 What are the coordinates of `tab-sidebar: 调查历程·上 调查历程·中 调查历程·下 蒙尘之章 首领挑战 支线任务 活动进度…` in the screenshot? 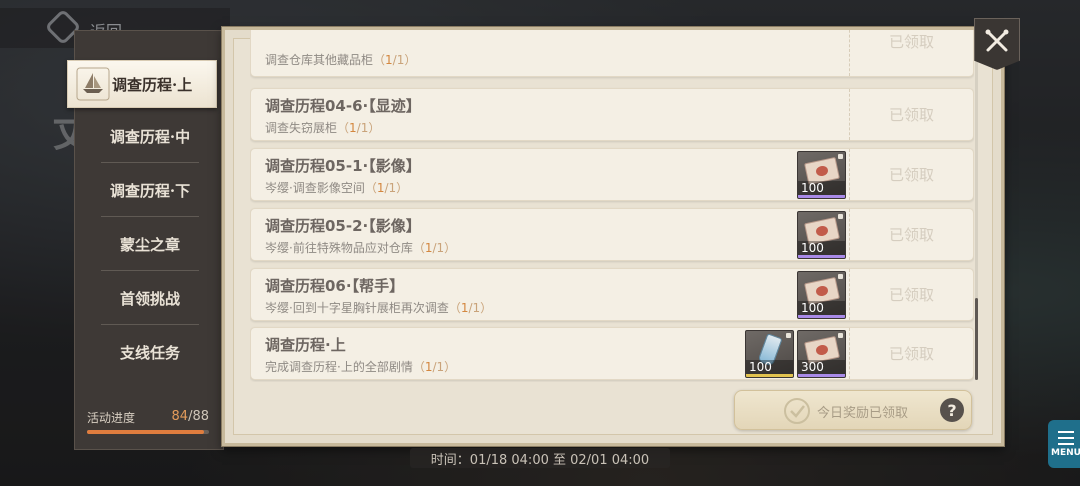 It's located at (146, 240).